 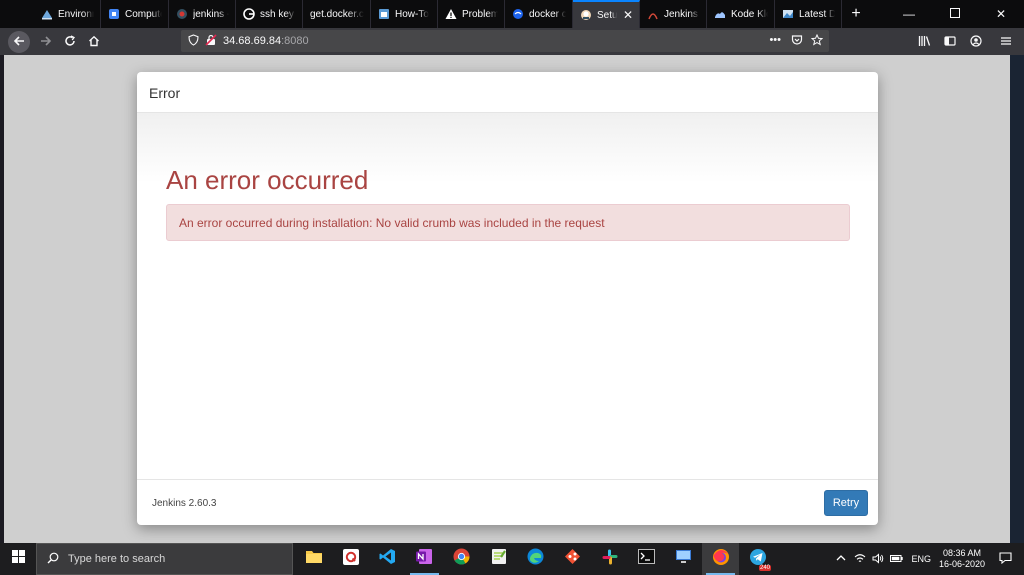 I want to click on git-taskbar-button, so click(x=572, y=559).